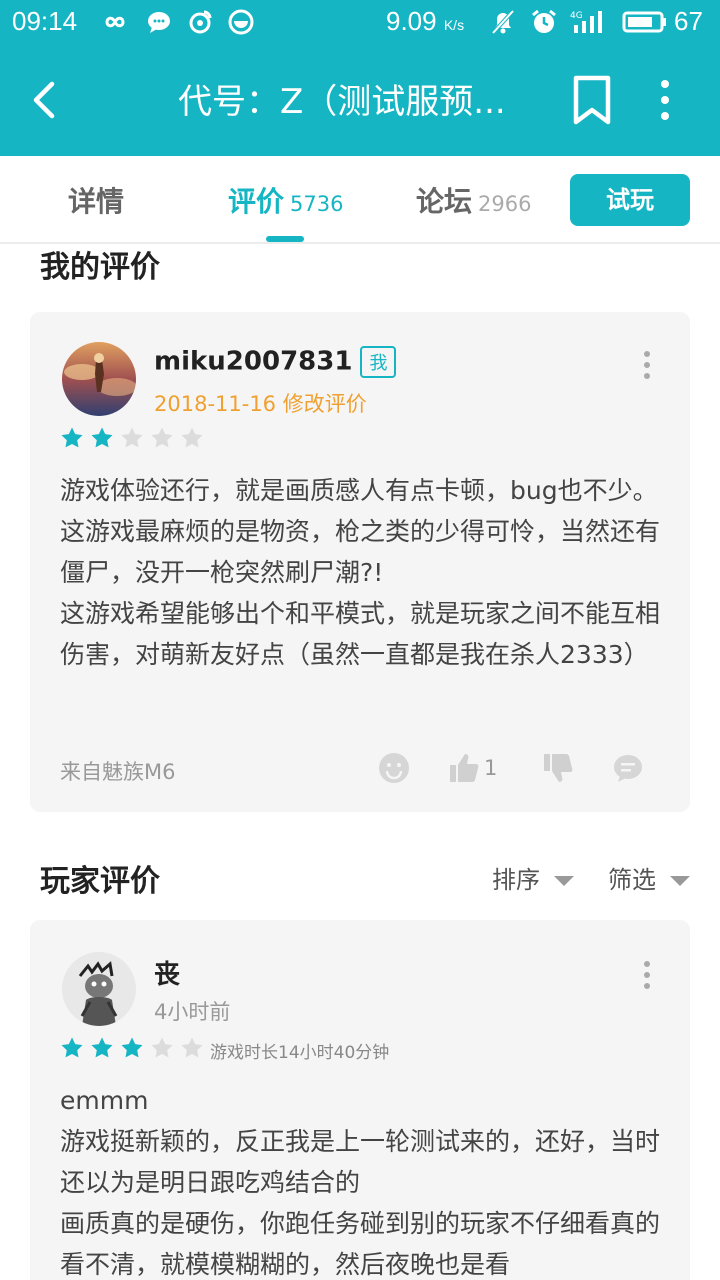  Describe the element at coordinates (491, 768) in the screenshot. I see `like-count: 1` at that location.